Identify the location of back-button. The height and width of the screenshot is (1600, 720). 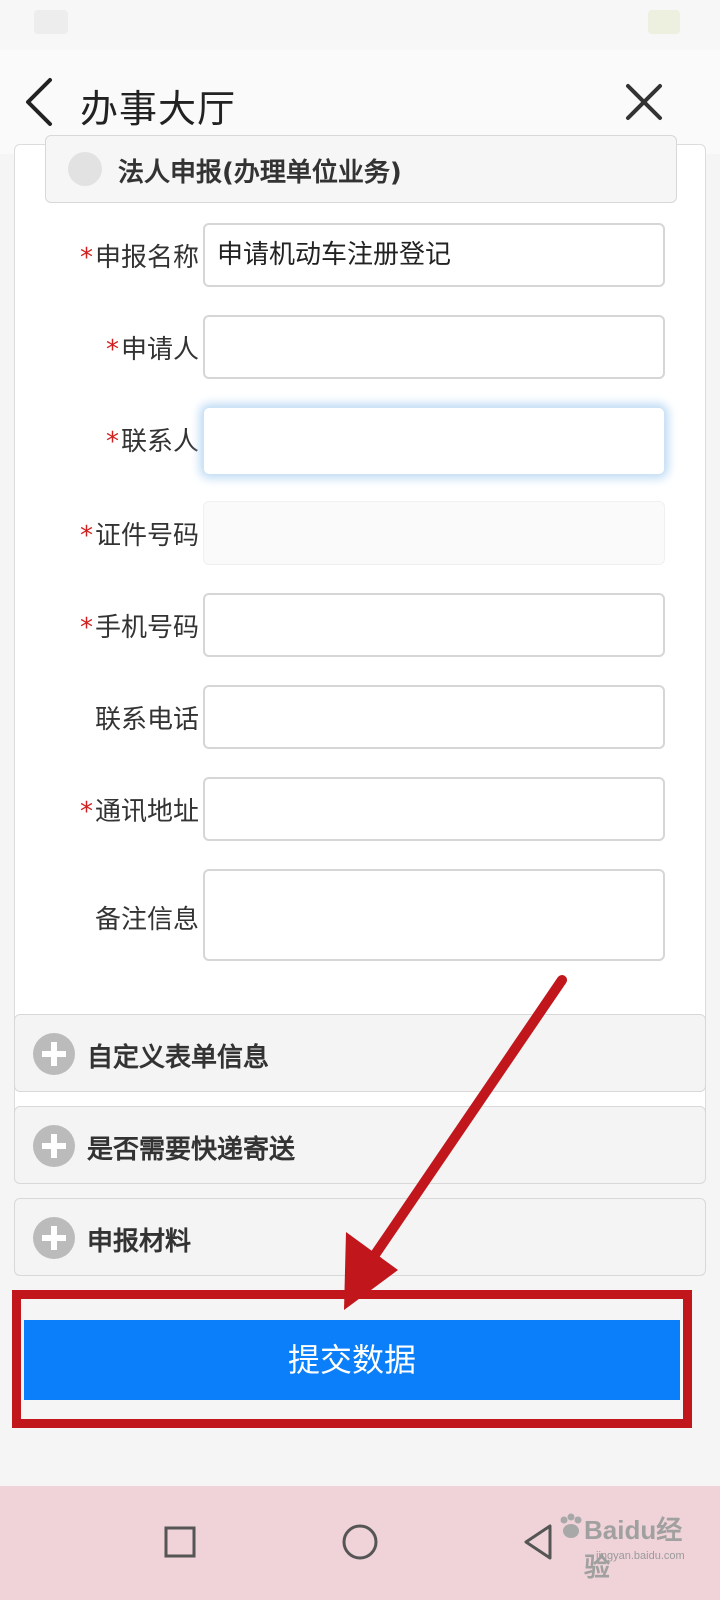
(41, 102).